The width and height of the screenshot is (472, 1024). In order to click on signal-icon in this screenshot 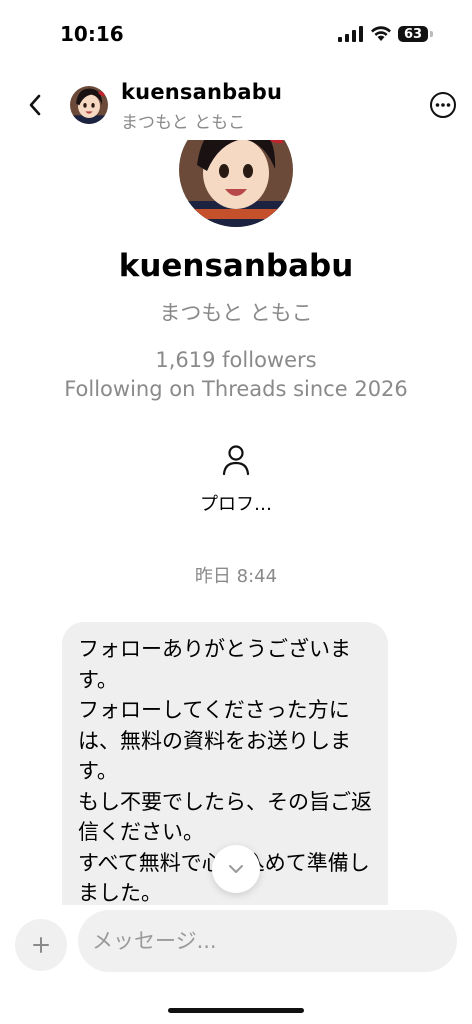, I will do `click(350, 34)`.